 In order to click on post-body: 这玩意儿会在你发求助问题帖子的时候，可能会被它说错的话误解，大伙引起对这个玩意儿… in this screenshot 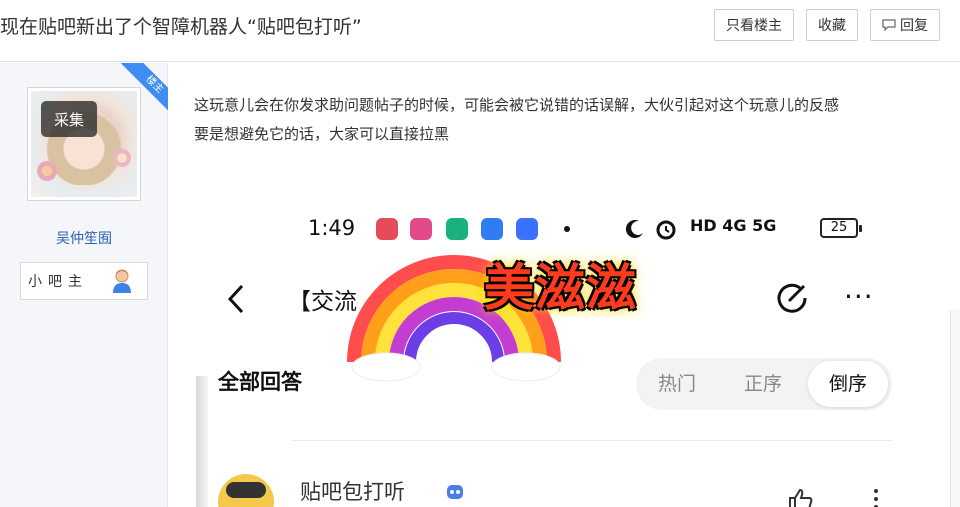, I will do `click(564, 120)`.